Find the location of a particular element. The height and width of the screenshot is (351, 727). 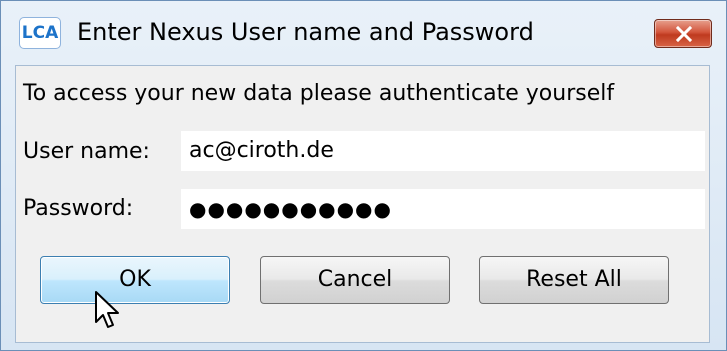

cancel-button: Cancel is located at coordinates (355, 280).